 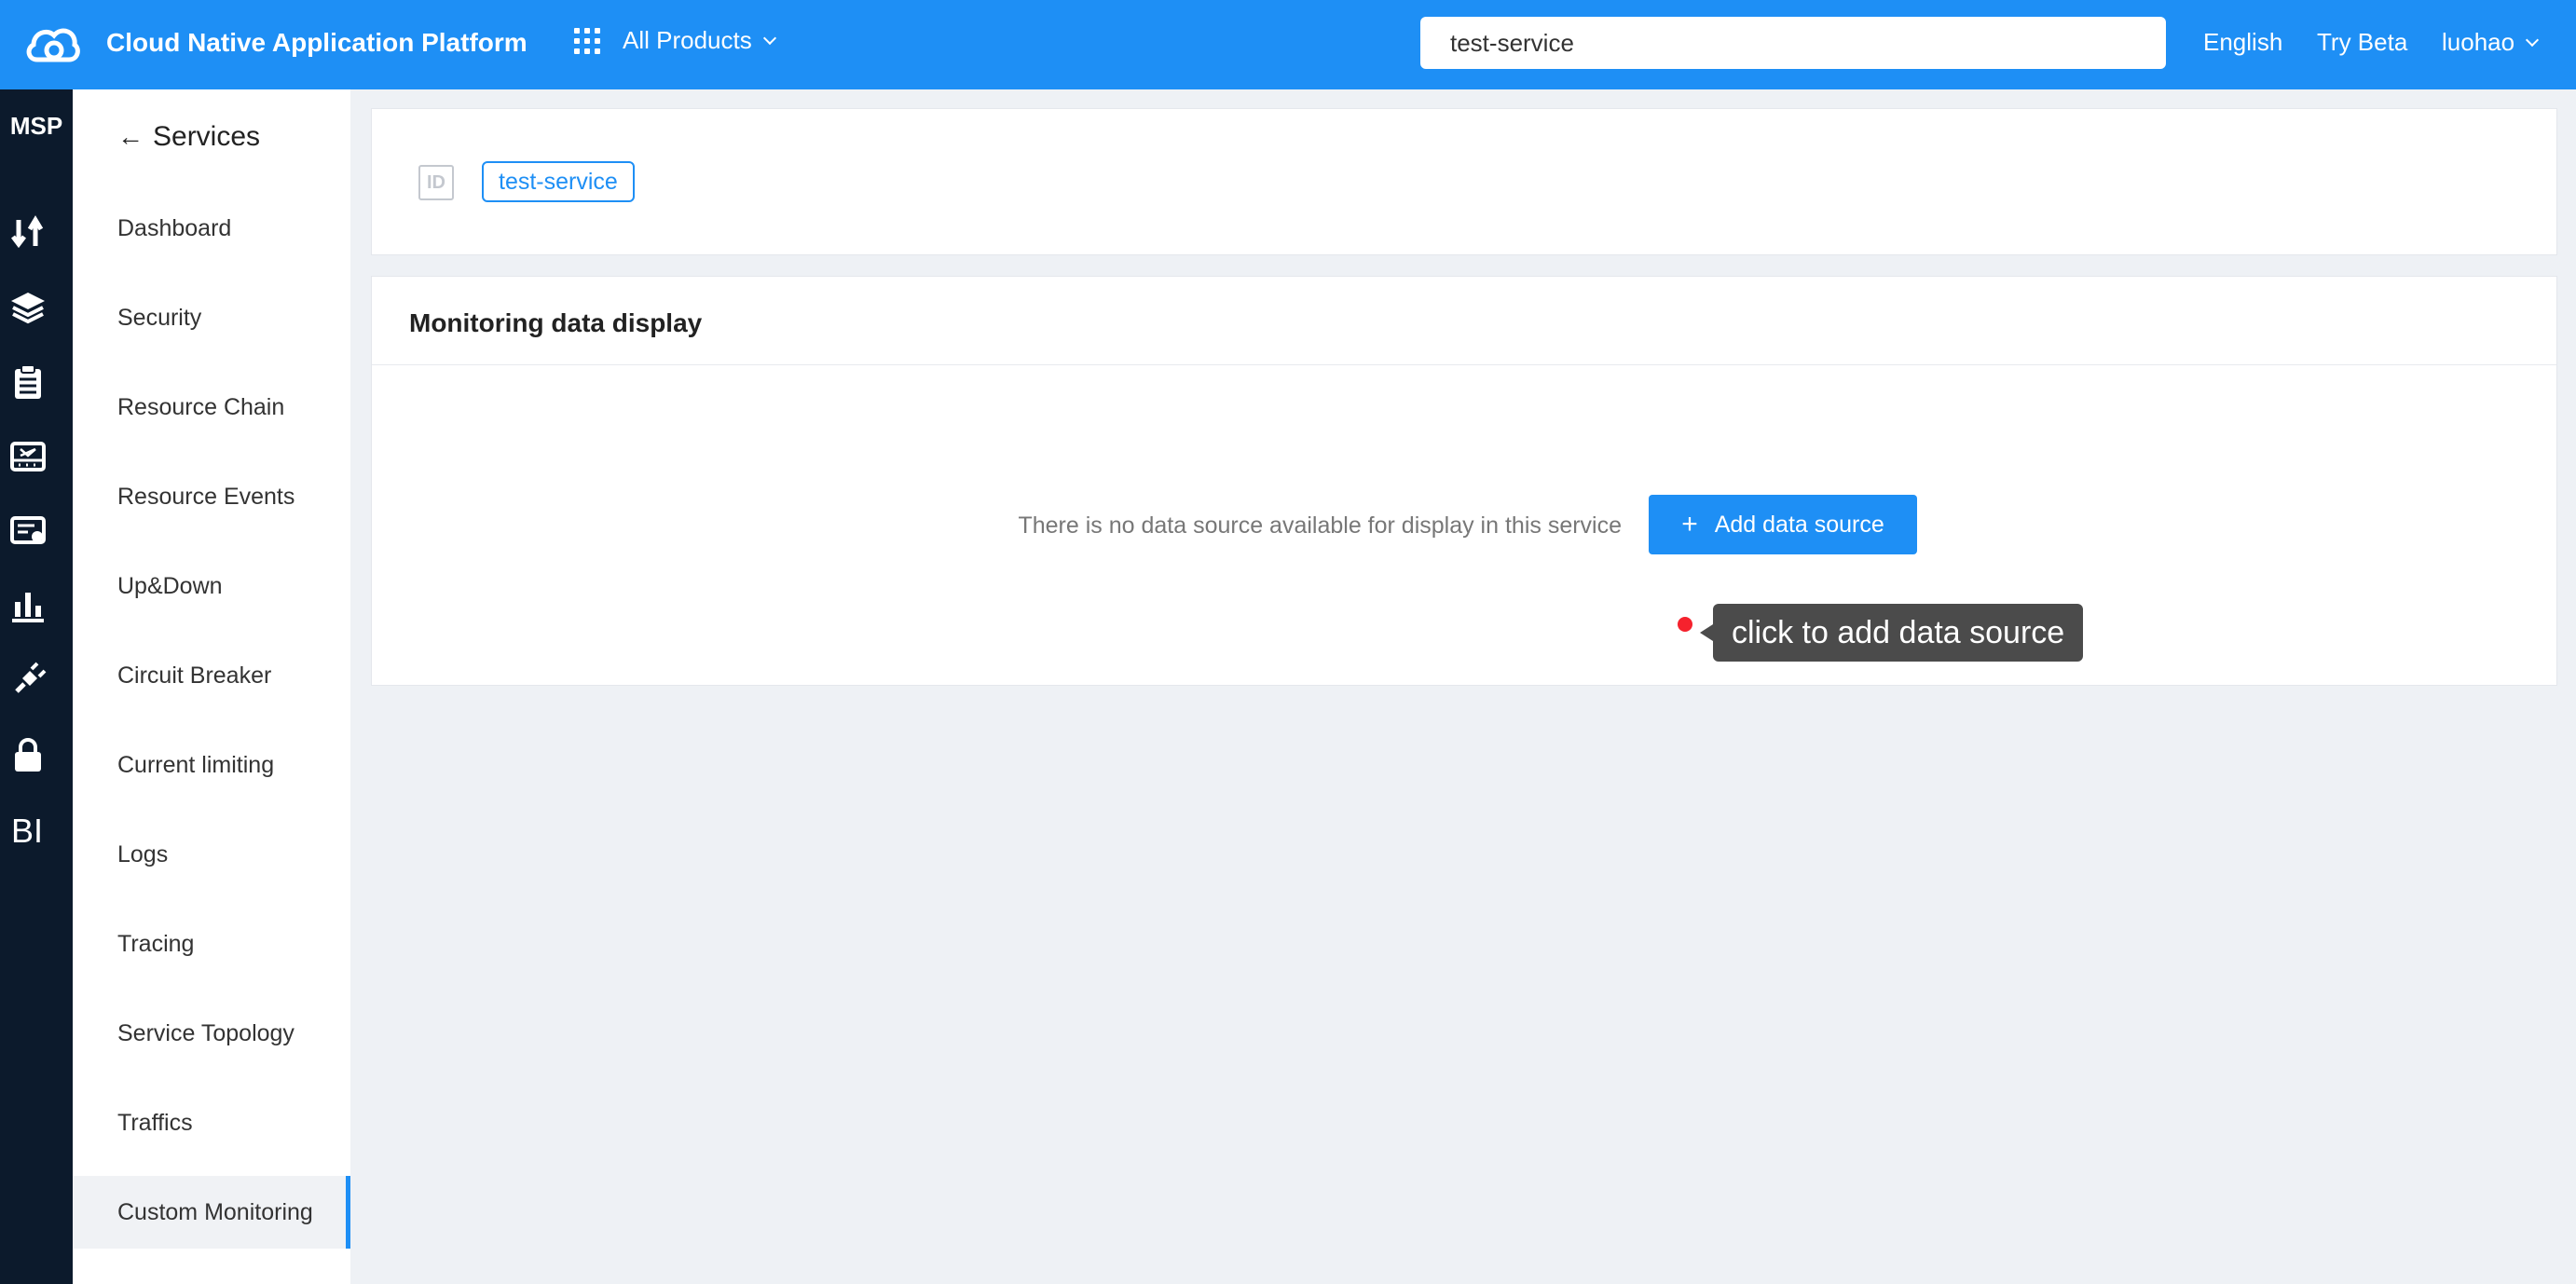 I want to click on user-menu: luohao, so click(x=2491, y=42).